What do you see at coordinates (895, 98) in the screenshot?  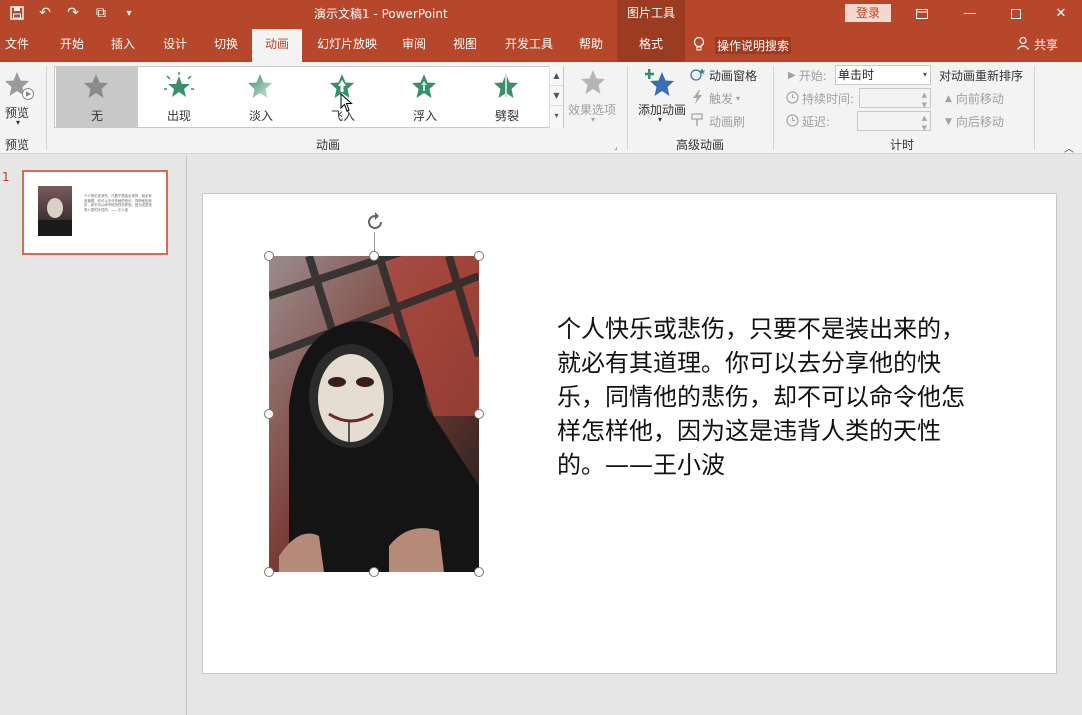 I see `duration-spinner: ▲ ▼` at bounding box center [895, 98].